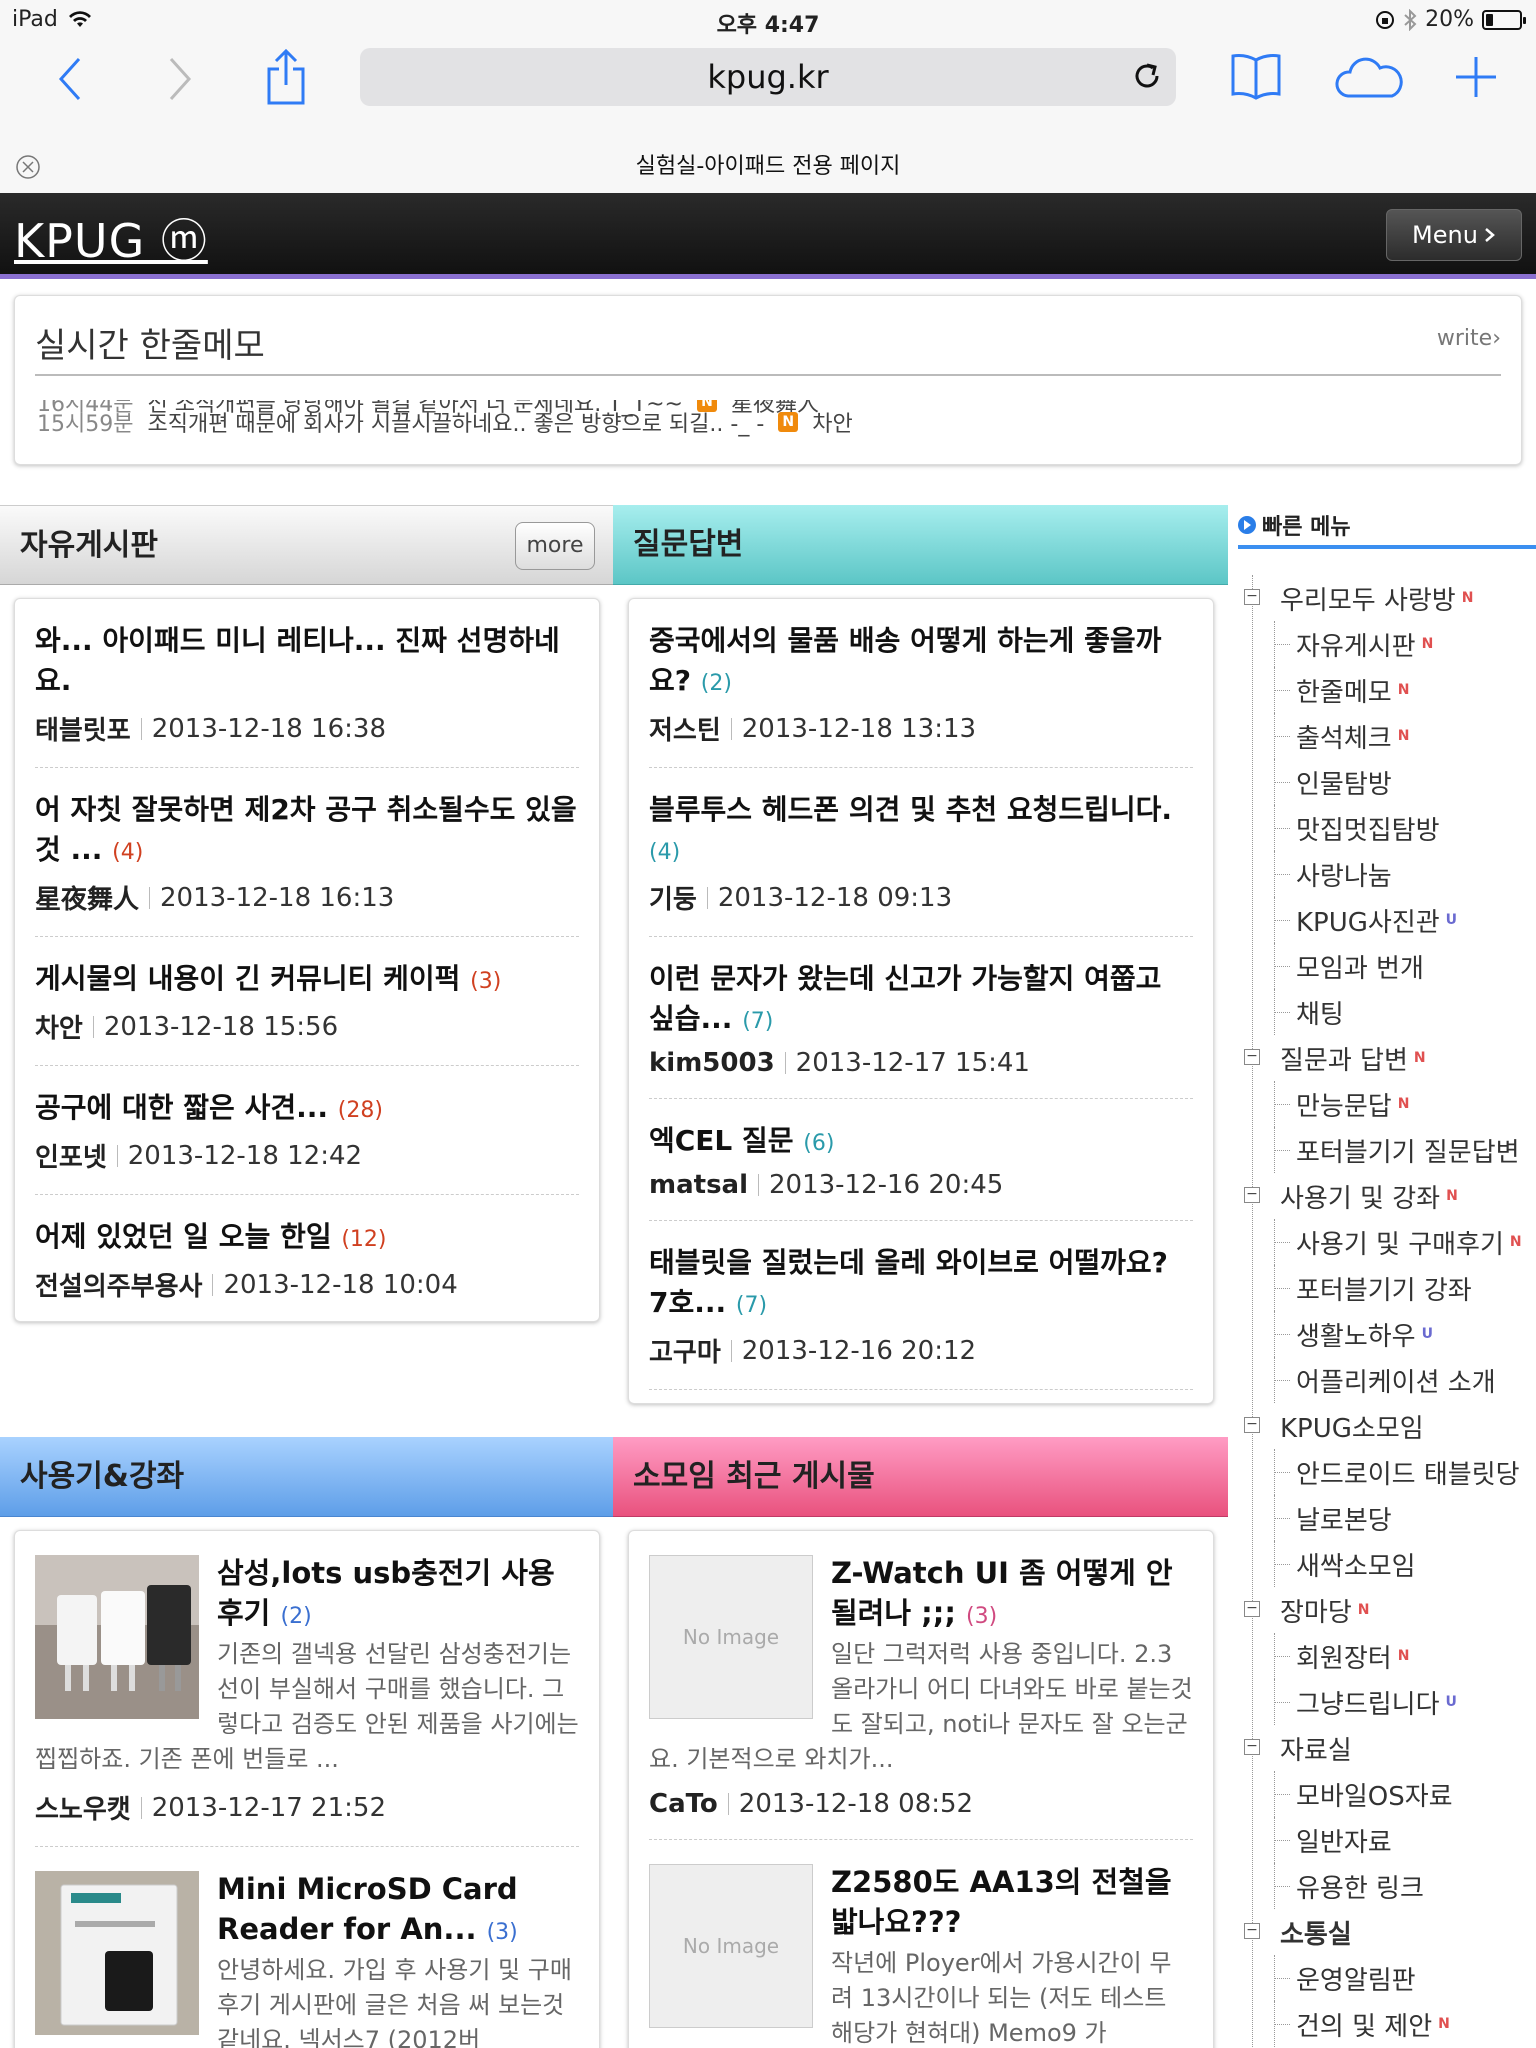  I want to click on site-logo: KPUG ⓜ, so click(111, 238).